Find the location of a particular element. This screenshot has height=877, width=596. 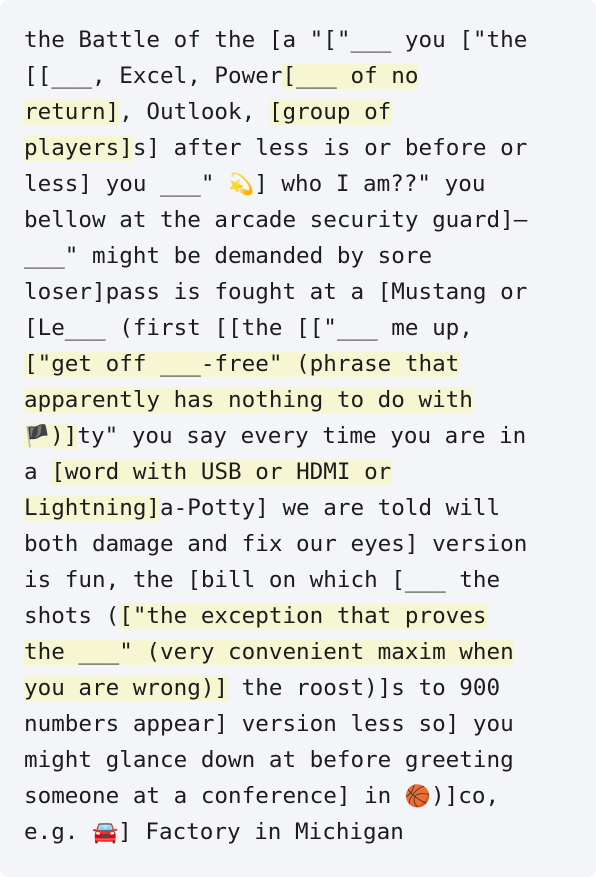

passage-line: someone at a conference] in 🏀)]co, is located at coordinates (300, 796).